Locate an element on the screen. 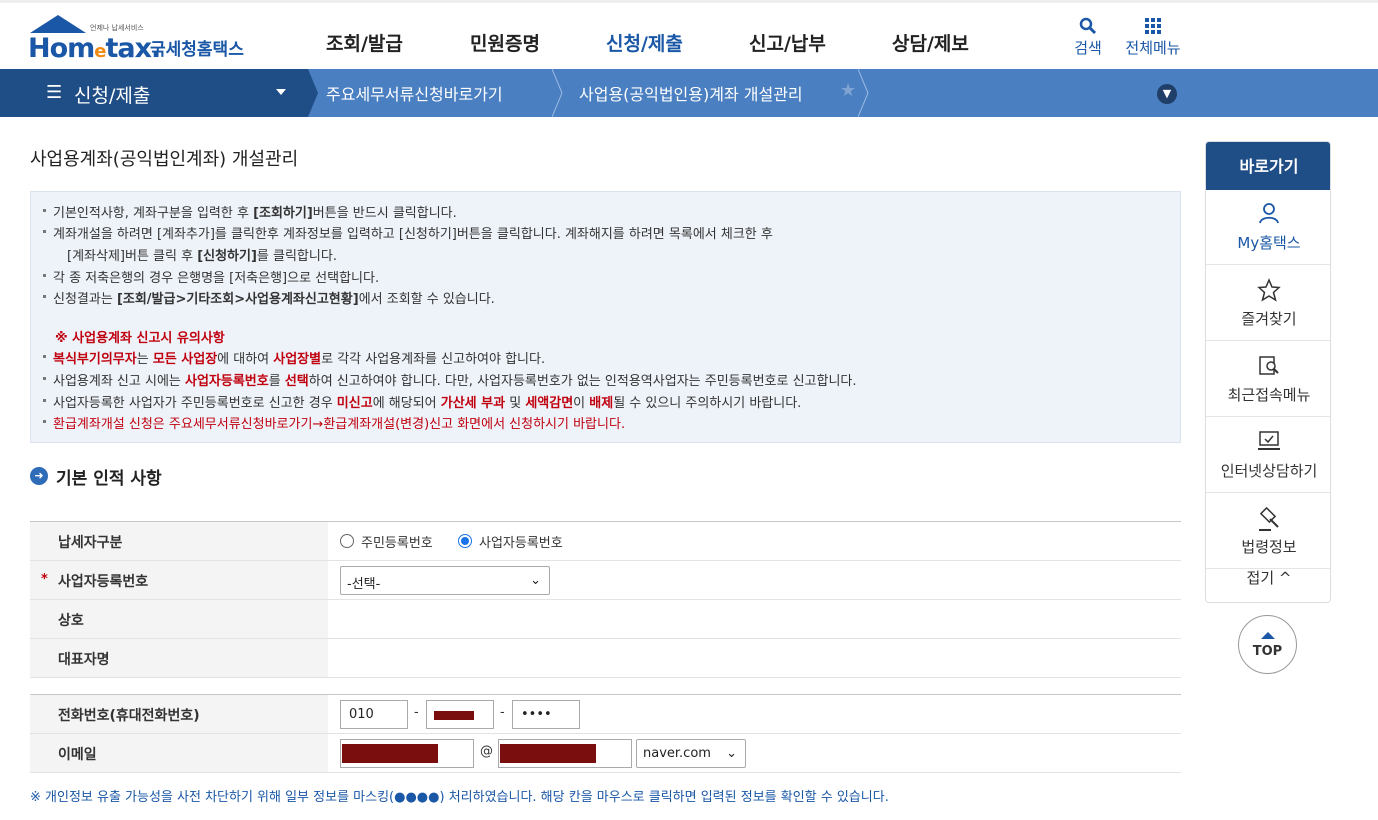 Image resolution: width=1378 pixels, height=820 pixels. category-dropdown: ☰ 신청/제출 is located at coordinates (154, 93).